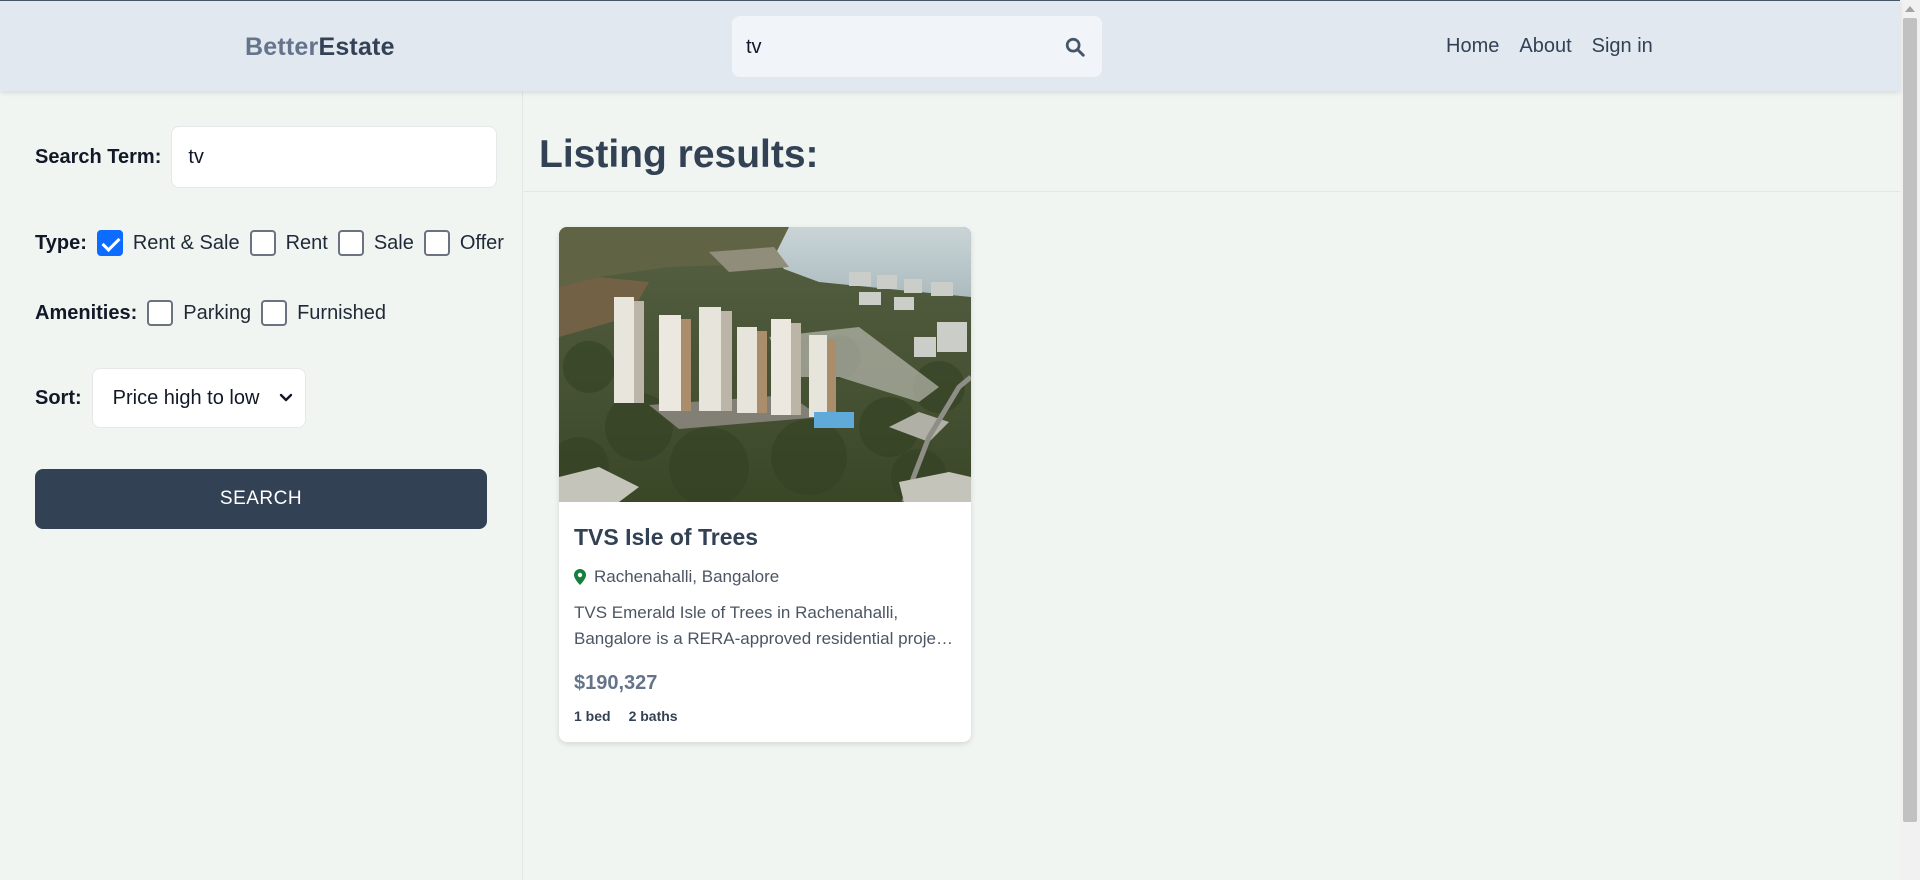  Describe the element at coordinates (356, 47) in the screenshot. I see `logo-part-2: Estate` at that location.